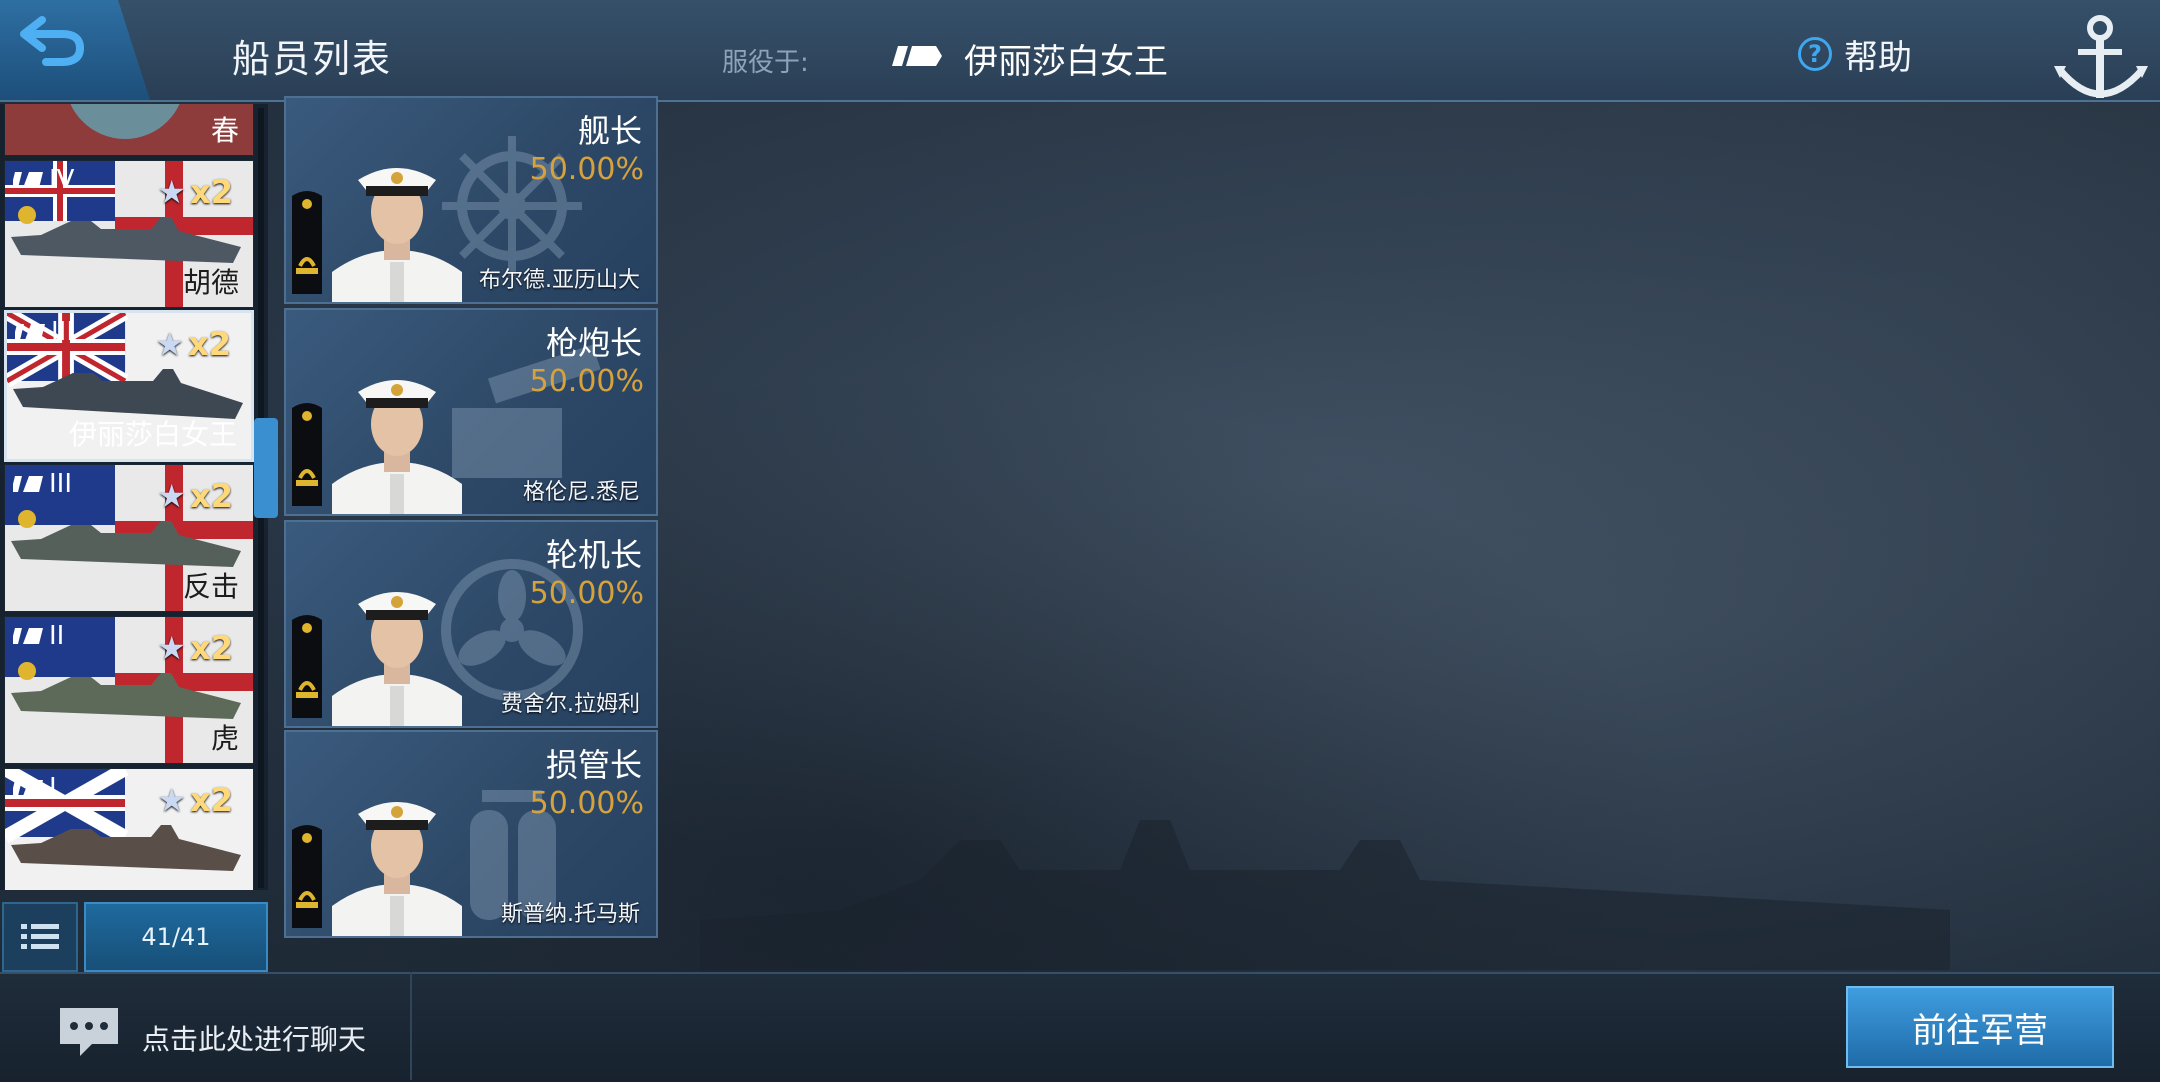  Describe the element at coordinates (2101, 56) in the screenshot. I see `anchor-icon` at that location.